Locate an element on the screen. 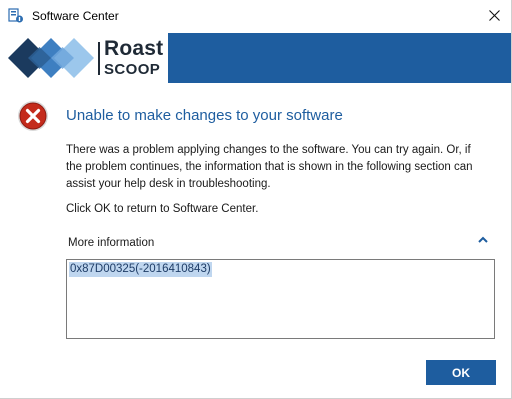  more-information-label: More information is located at coordinates (111, 243).